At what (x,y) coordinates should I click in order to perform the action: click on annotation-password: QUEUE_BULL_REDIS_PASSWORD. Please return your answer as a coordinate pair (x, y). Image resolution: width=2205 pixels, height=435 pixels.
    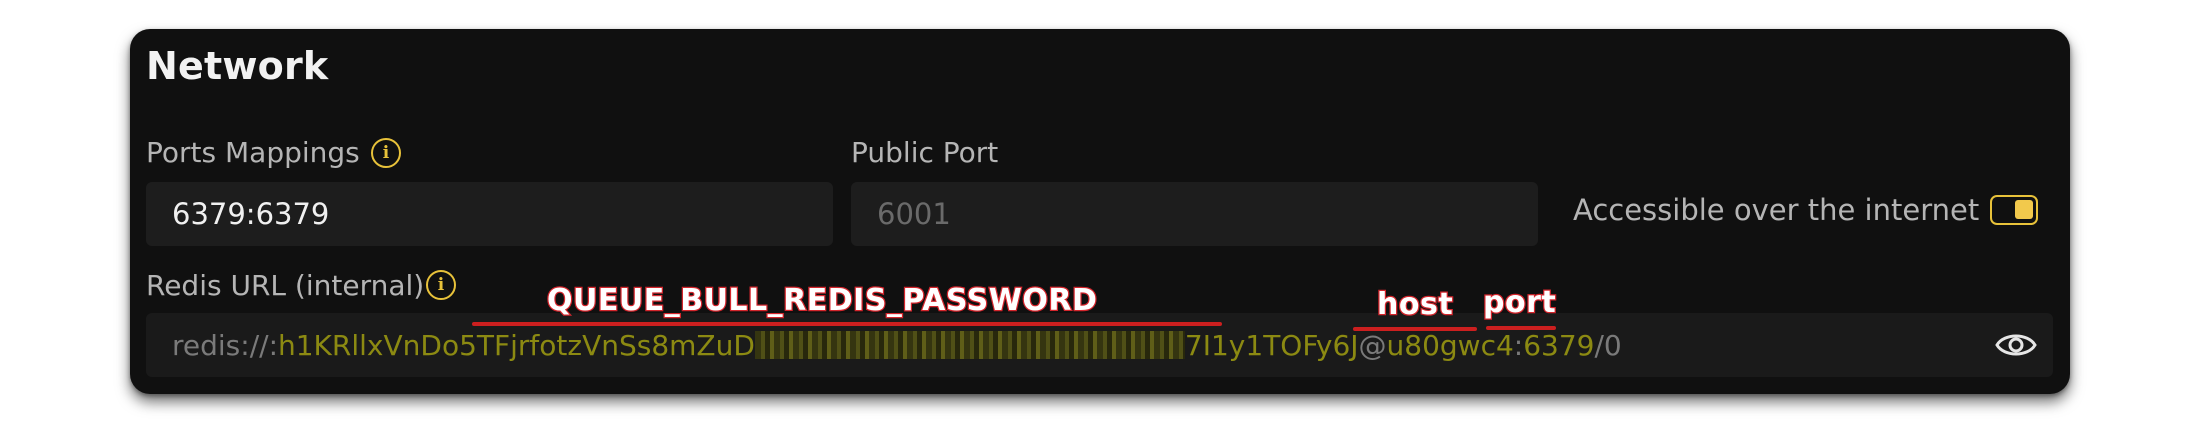
    Looking at the image, I should click on (822, 301).